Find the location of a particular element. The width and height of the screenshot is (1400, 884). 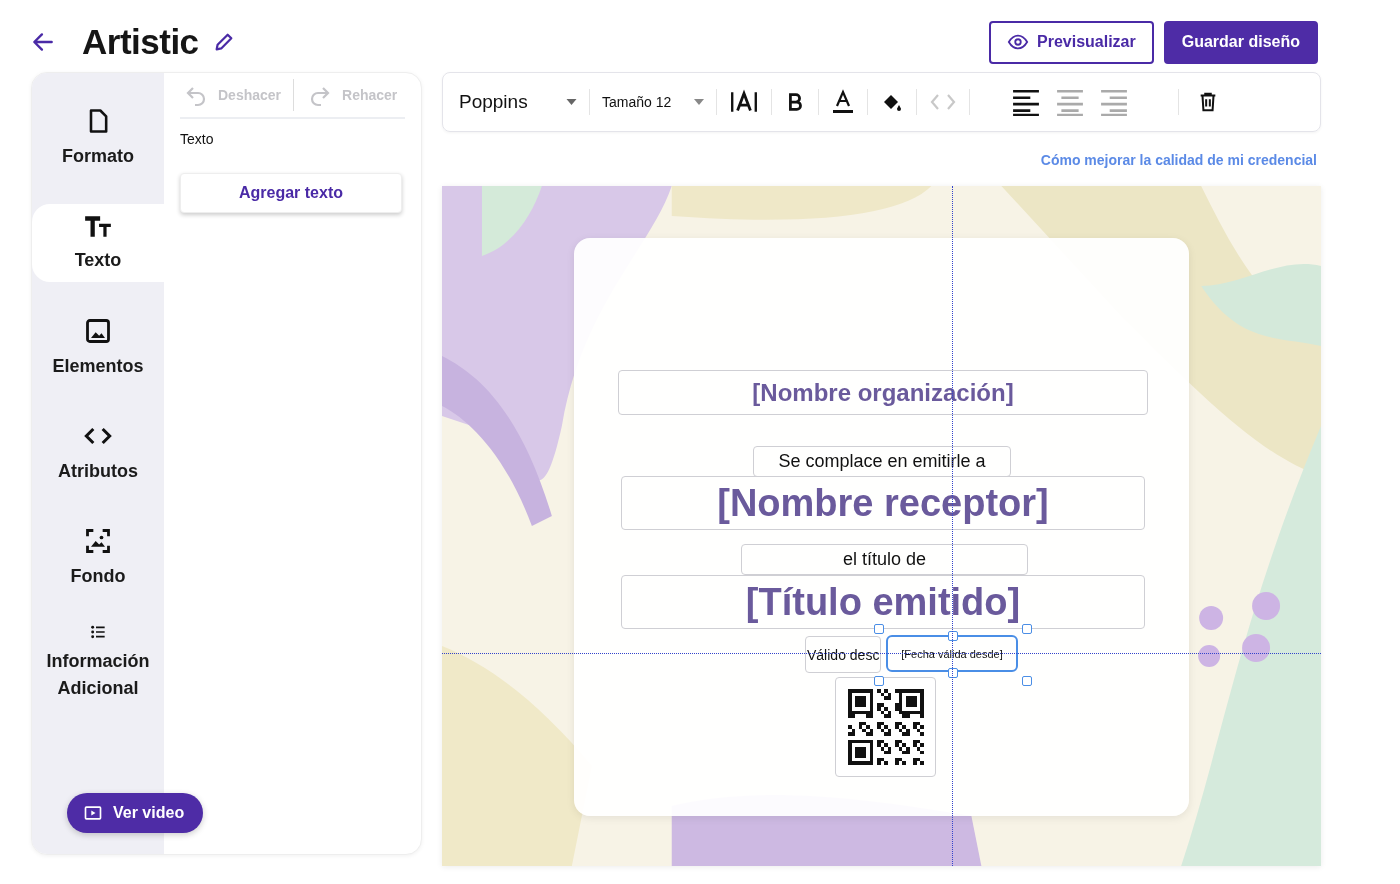

sidebar-item: Formato is located at coordinates (98, 138).